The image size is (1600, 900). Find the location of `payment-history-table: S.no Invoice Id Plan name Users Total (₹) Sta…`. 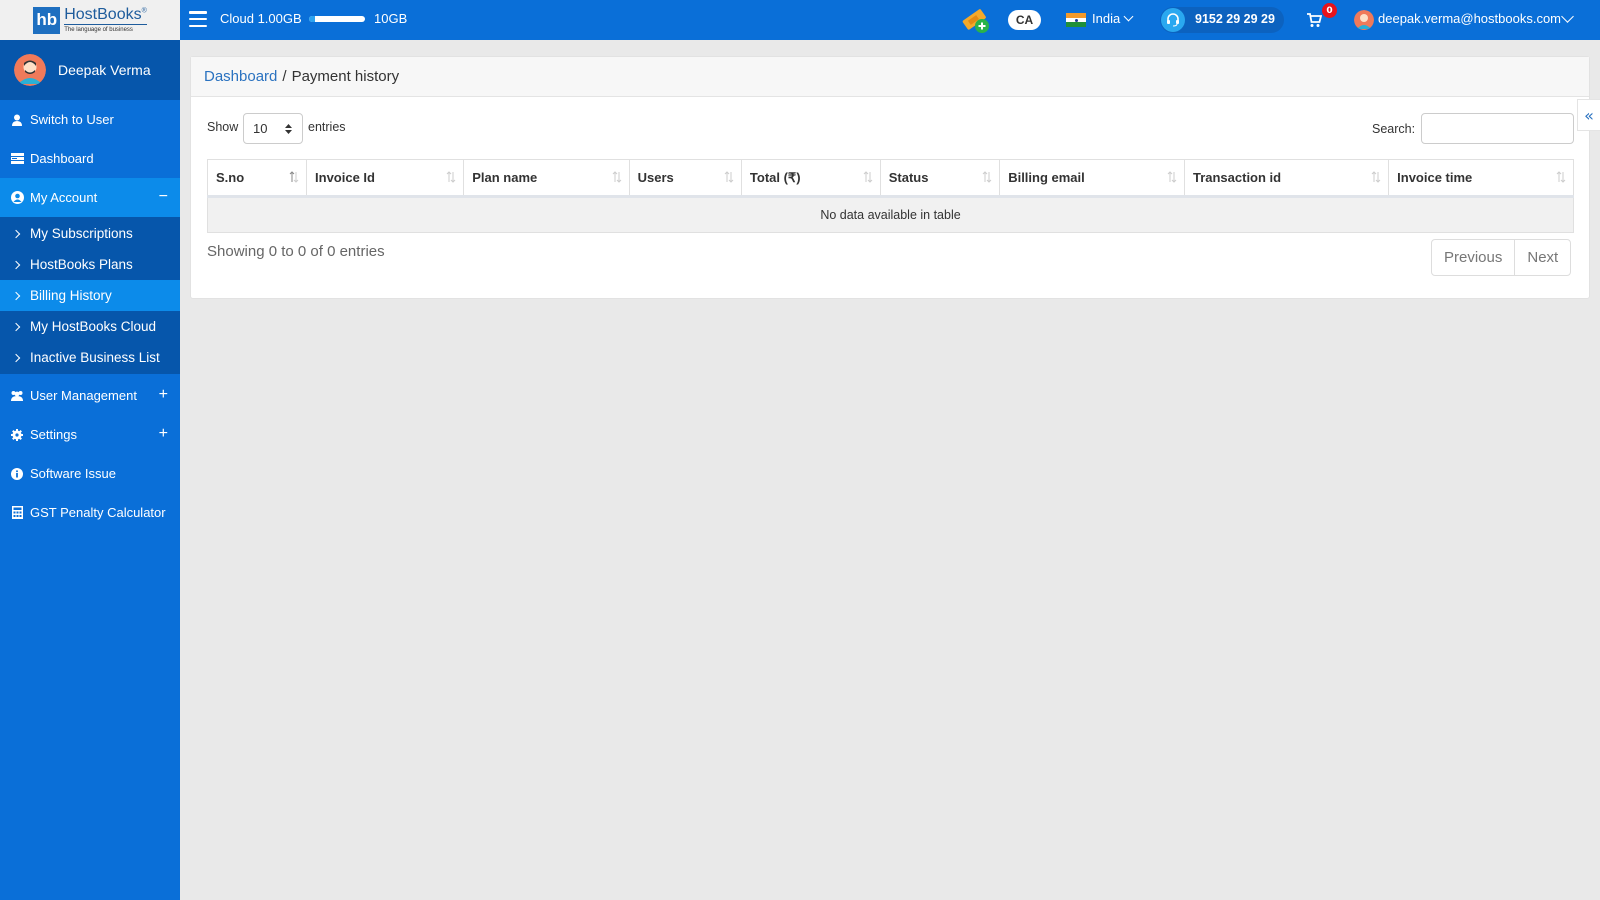

payment-history-table: S.no Invoice Id Plan name Users Total (₹) Sta… is located at coordinates (890, 196).